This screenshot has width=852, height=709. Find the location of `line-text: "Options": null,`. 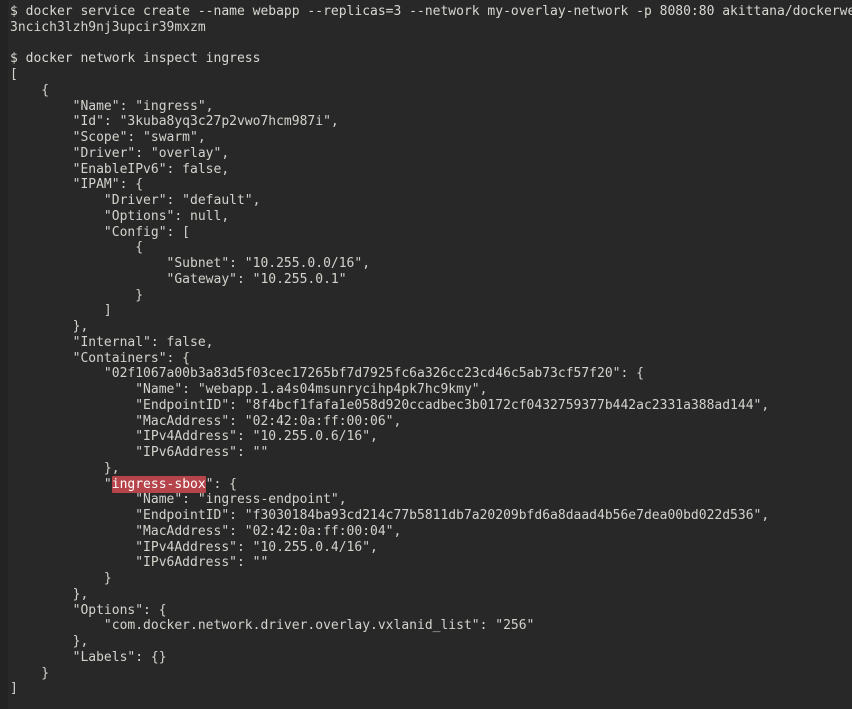

line-text: "Options": null, is located at coordinates (120, 216).